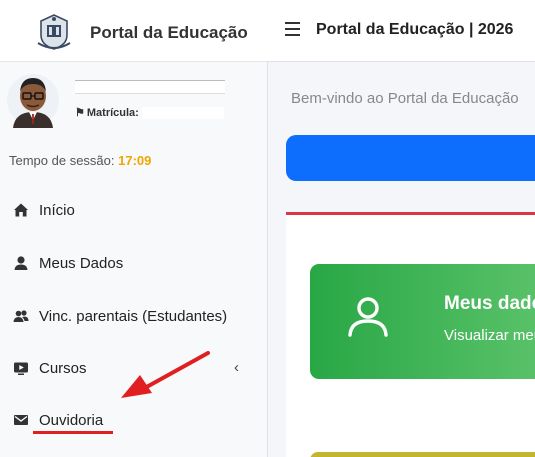 This screenshot has height=457, width=535. I want to click on sidebar-item-meus-dados: Meus Dados, so click(134, 263).